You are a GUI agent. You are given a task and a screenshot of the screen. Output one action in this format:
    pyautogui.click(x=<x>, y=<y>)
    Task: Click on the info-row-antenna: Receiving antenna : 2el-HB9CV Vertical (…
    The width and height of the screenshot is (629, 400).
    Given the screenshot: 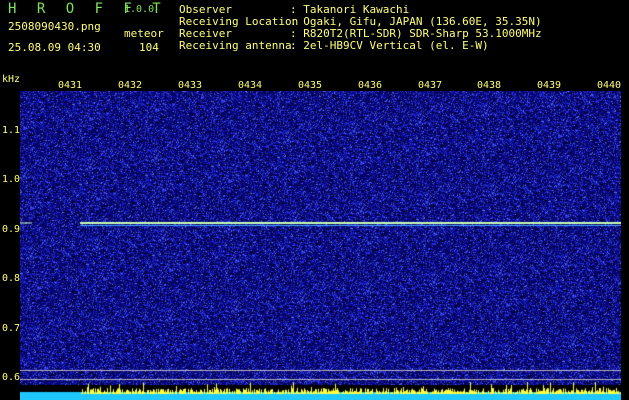 What is the action you would take?
    pyautogui.click(x=360, y=46)
    